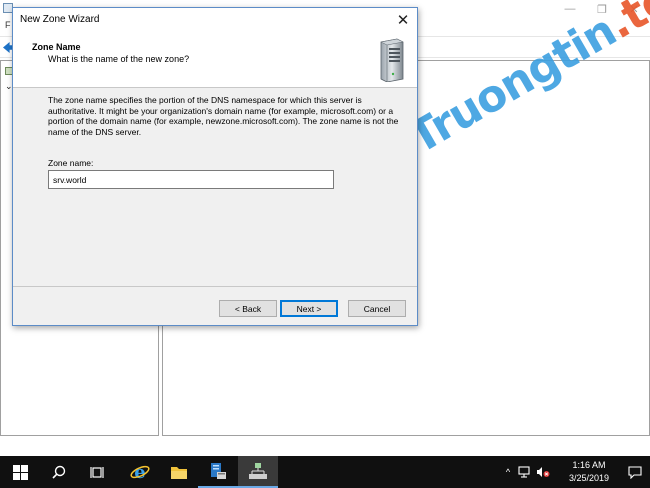  I want to click on clock-time: 1:16 AM, so click(589, 465).